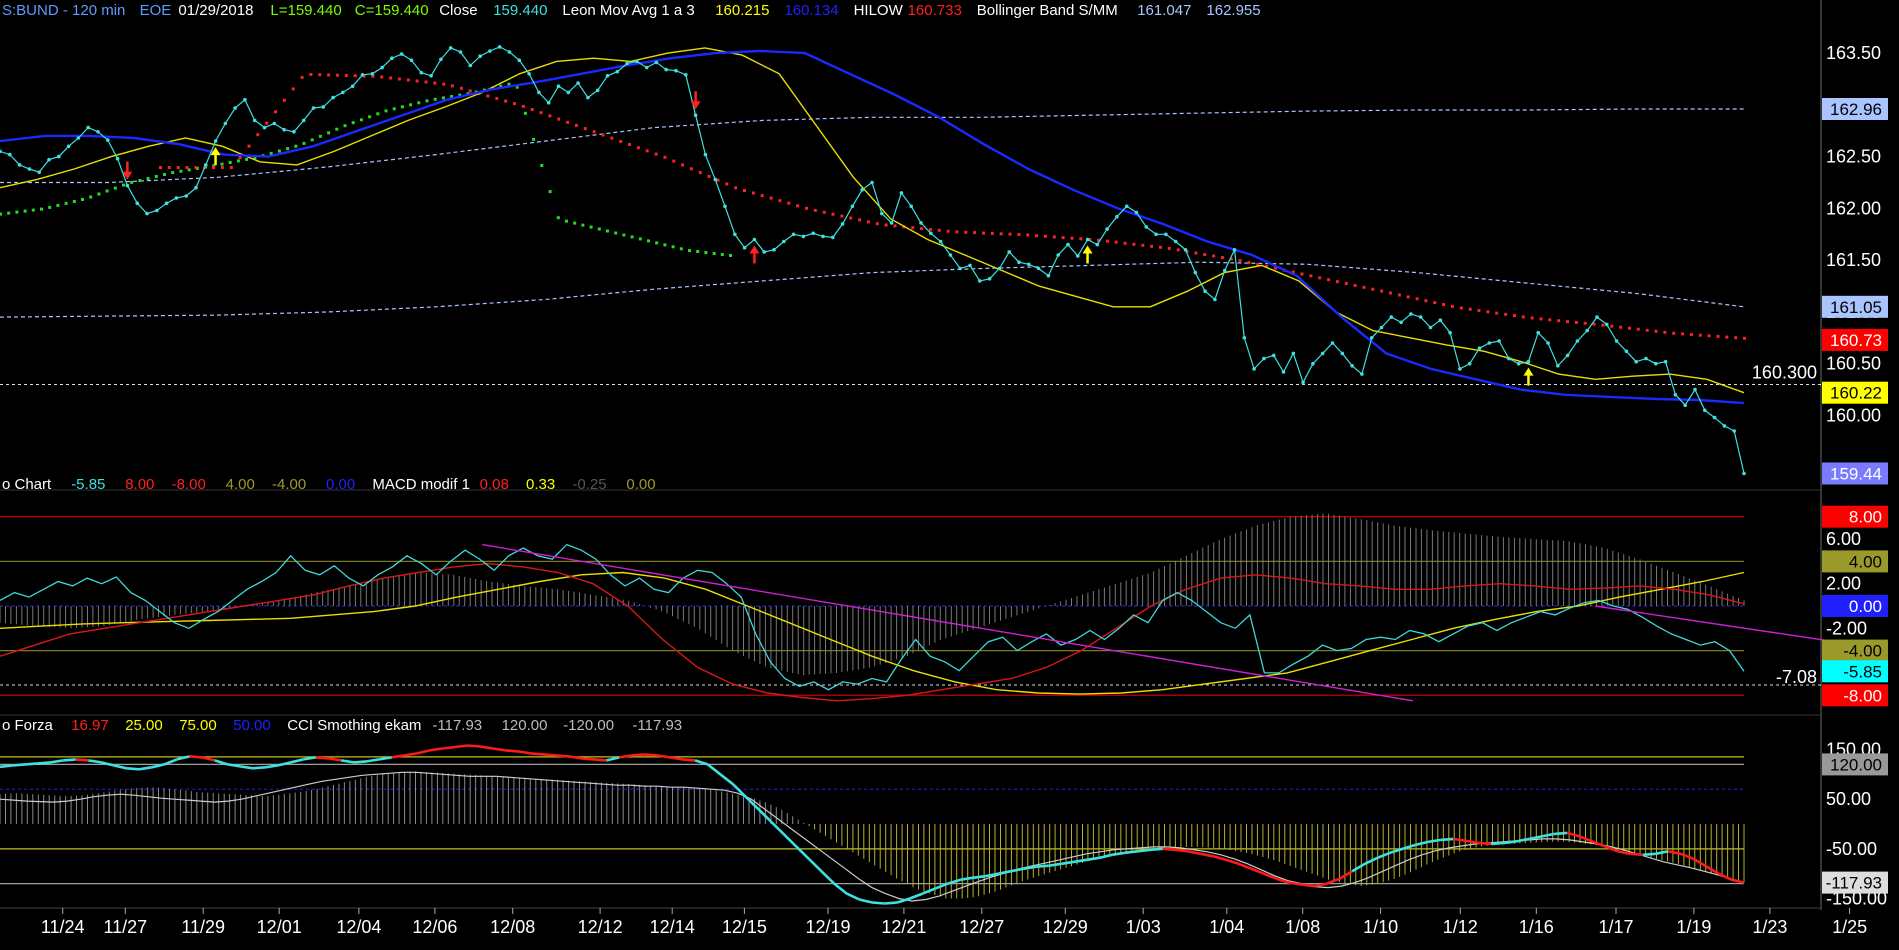 The width and height of the screenshot is (1899, 950). What do you see at coordinates (1853, 208) in the screenshot?
I see `price-tick-label: 162.00` at bounding box center [1853, 208].